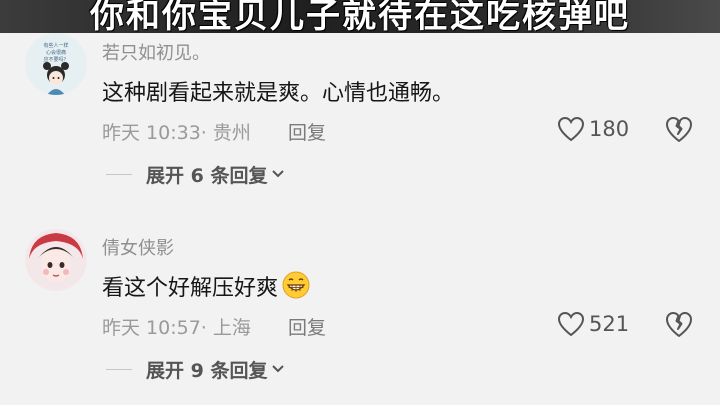 The width and height of the screenshot is (720, 405). Describe the element at coordinates (55, 59) in the screenshot. I see `avatar-text-line: 应不要吗？` at that location.